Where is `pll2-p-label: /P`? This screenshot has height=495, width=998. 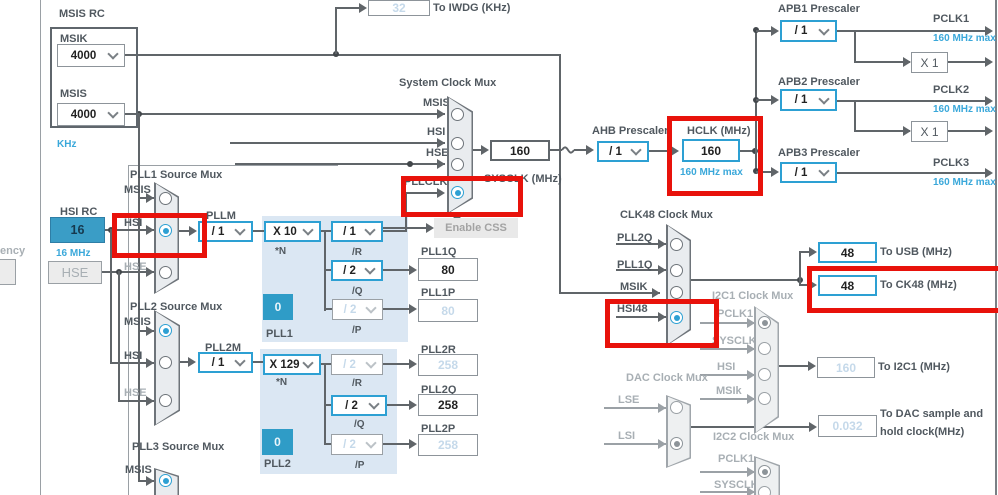 pll2-p-label: /P is located at coordinates (360, 465).